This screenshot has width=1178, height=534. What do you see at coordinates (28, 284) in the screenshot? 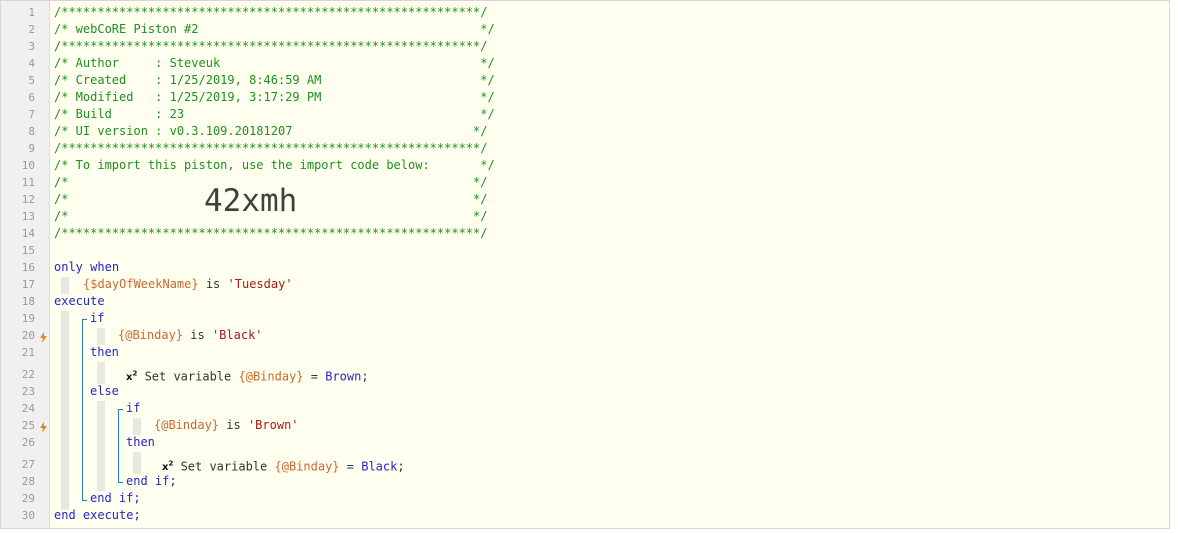
I see `line-number: 17` at bounding box center [28, 284].